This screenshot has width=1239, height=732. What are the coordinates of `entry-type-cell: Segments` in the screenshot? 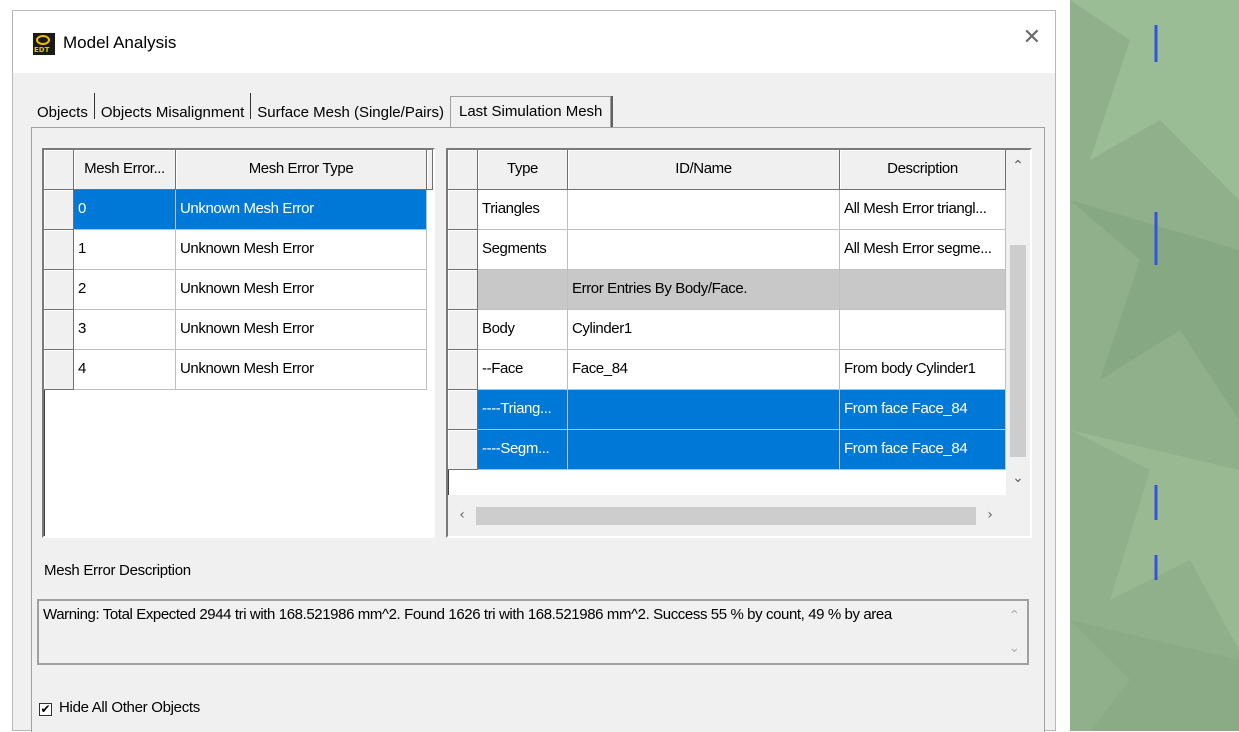 It's located at (523, 250).